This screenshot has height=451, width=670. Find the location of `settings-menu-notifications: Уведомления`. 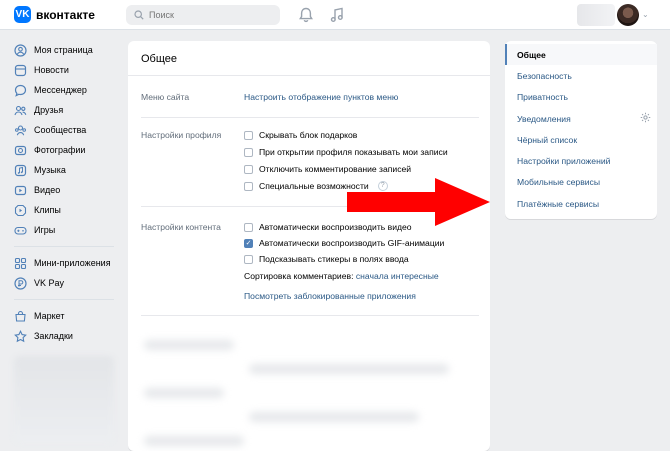

settings-menu-notifications: Уведомления is located at coordinates (581, 118).